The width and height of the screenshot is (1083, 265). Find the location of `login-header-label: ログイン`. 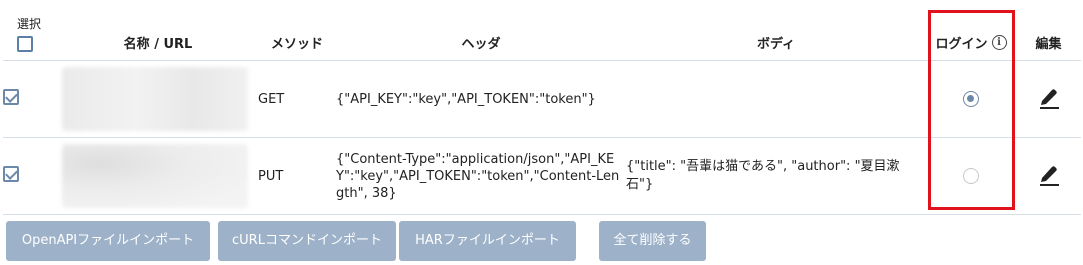

login-header-label: ログイン is located at coordinates (961, 44).